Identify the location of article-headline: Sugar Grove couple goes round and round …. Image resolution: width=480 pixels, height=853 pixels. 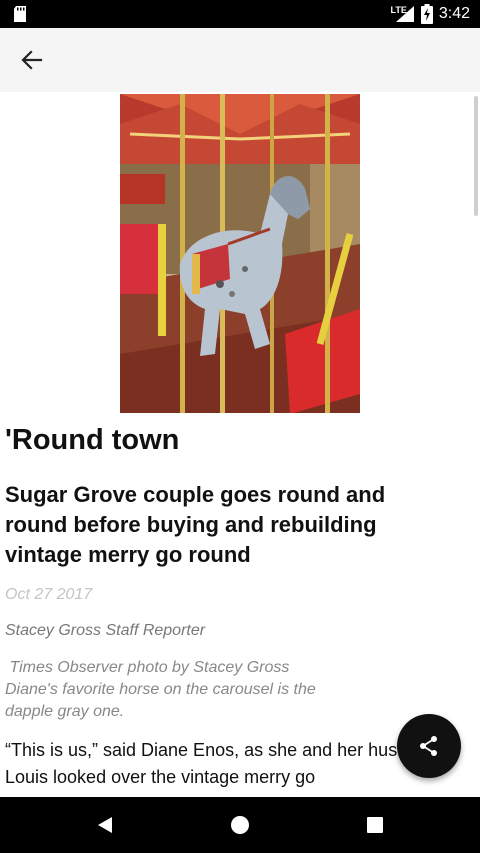
(195, 524).